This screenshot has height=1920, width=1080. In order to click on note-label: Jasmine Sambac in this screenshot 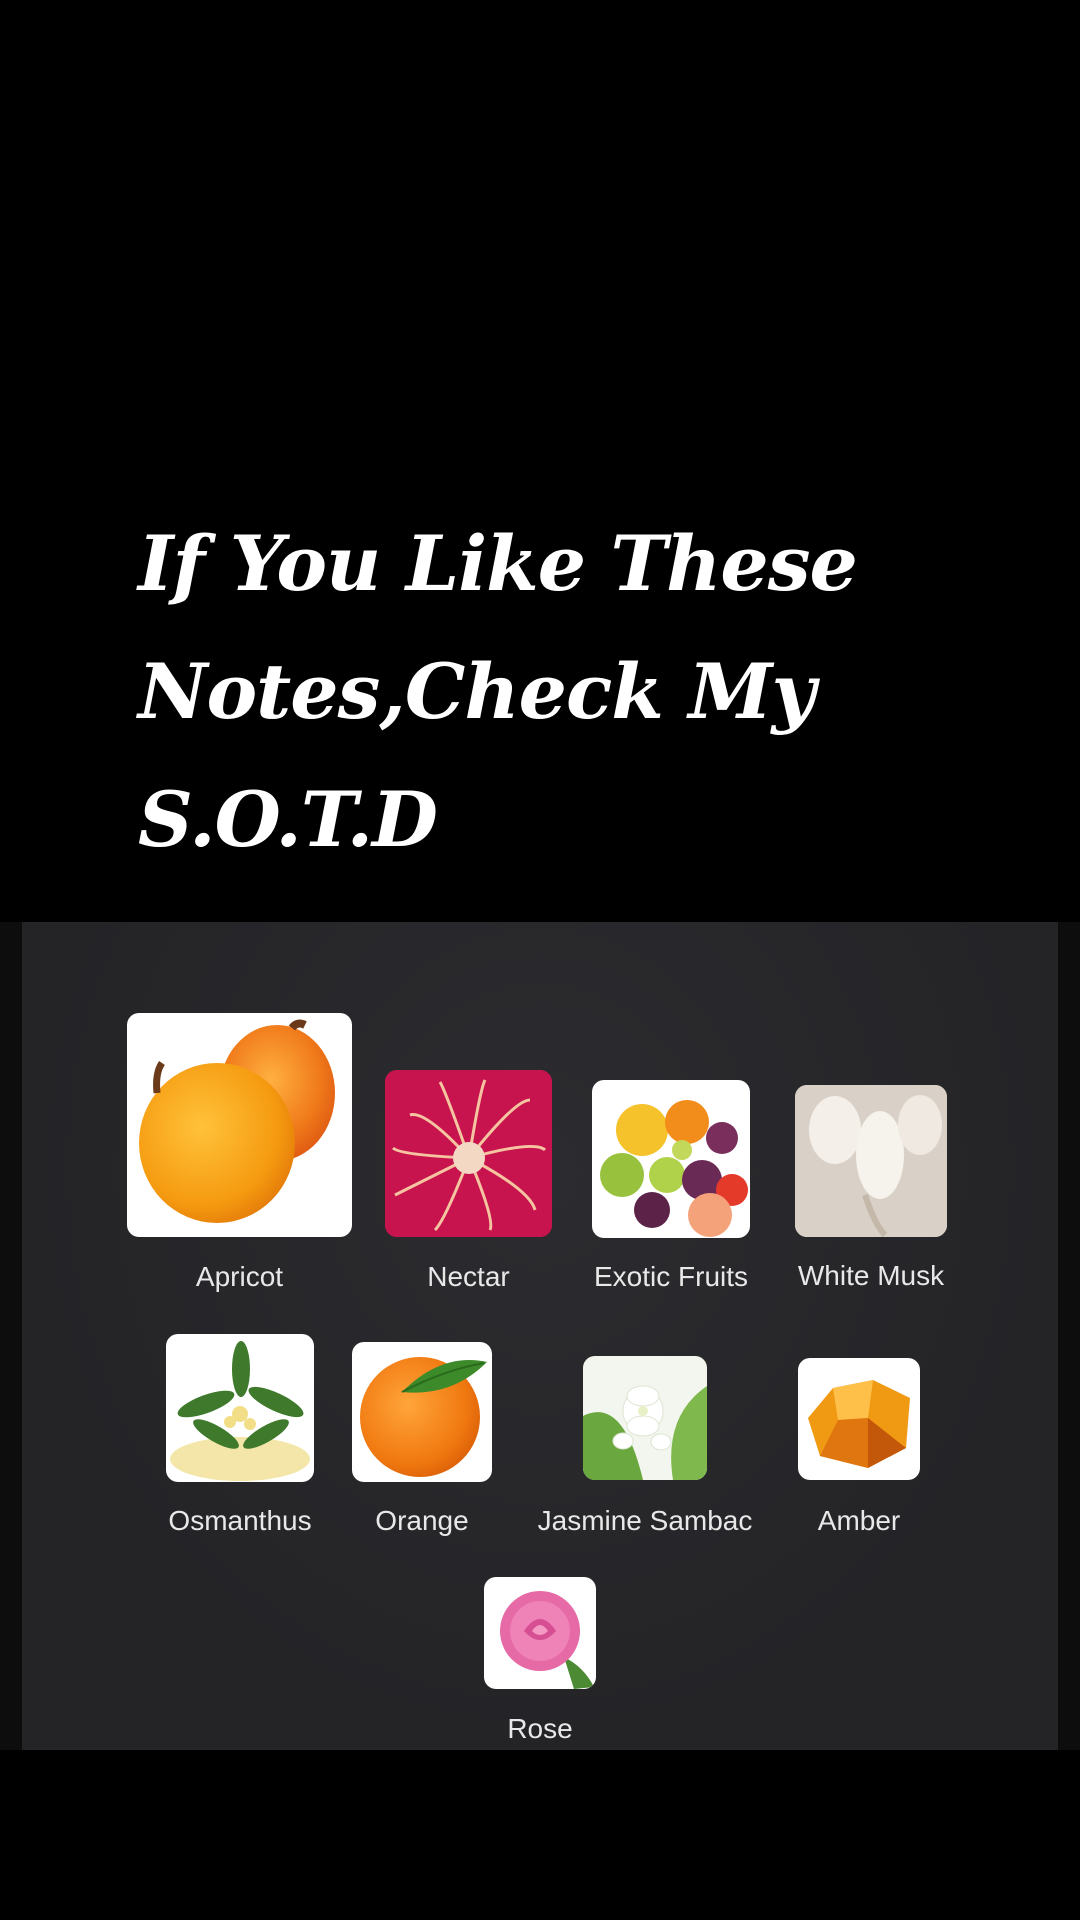, I will do `click(645, 1520)`.